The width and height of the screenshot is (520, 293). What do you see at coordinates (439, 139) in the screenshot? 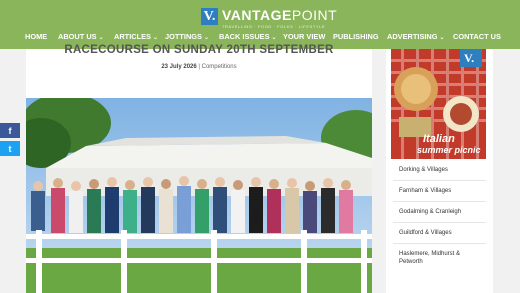
I see `cover-headline-1: Italian` at bounding box center [439, 139].